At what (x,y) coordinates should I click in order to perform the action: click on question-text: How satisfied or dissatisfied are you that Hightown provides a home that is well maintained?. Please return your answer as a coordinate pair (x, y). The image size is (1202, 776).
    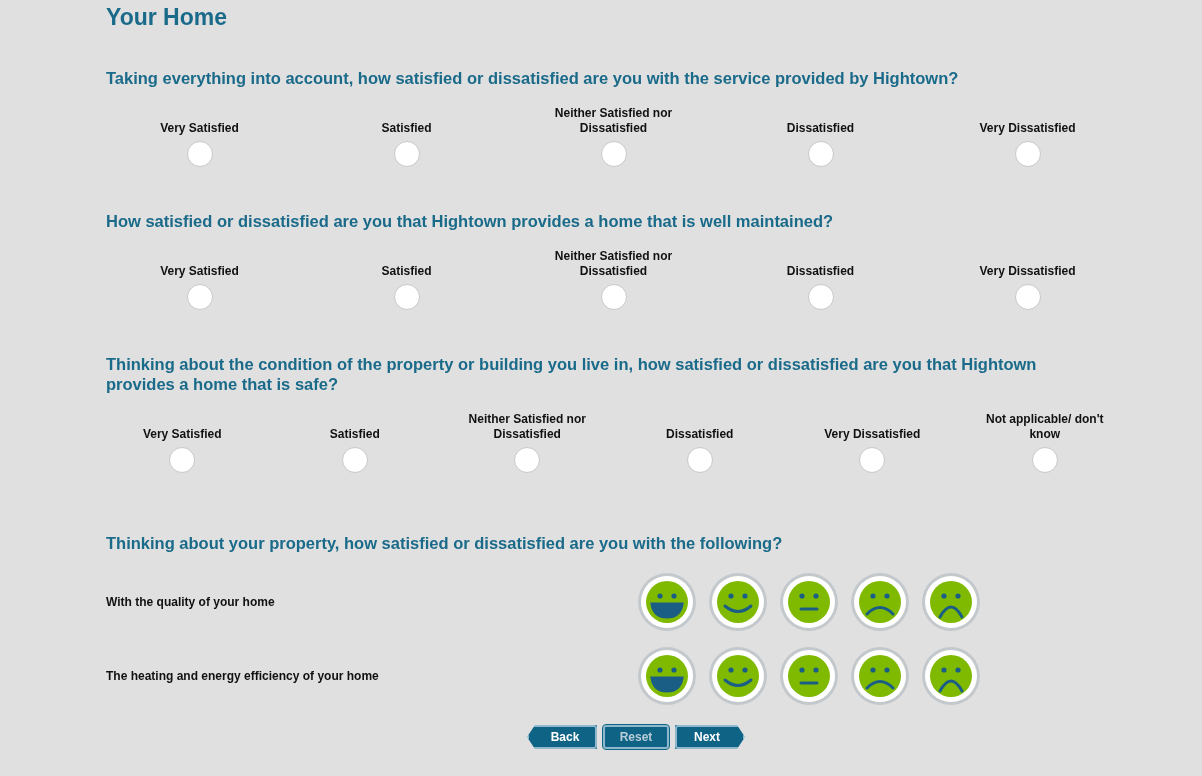
    Looking at the image, I should click on (470, 221).